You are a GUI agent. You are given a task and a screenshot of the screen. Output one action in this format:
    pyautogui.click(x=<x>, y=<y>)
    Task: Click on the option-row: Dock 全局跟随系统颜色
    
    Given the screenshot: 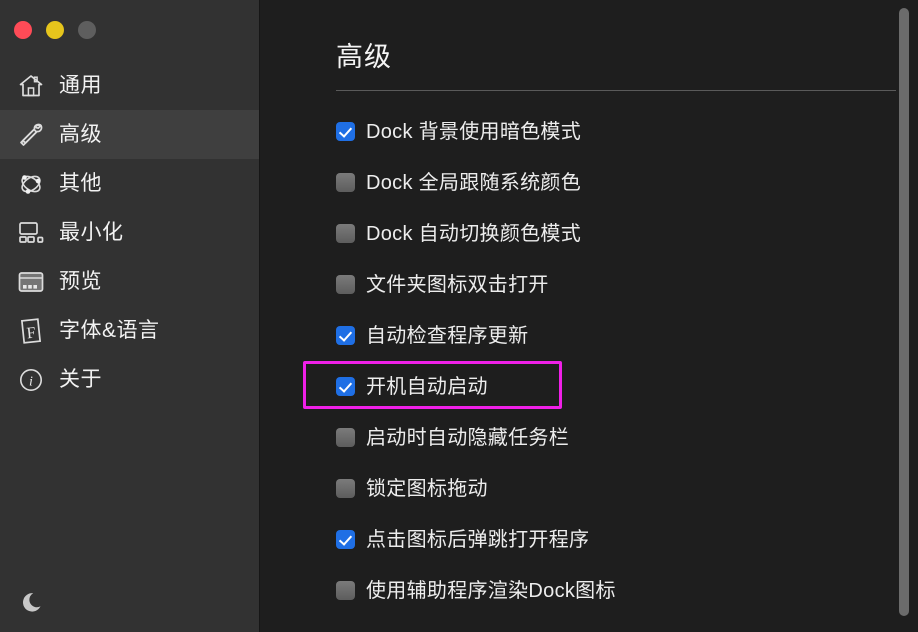 What is the action you would take?
    pyautogui.click(x=589, y=182)
    